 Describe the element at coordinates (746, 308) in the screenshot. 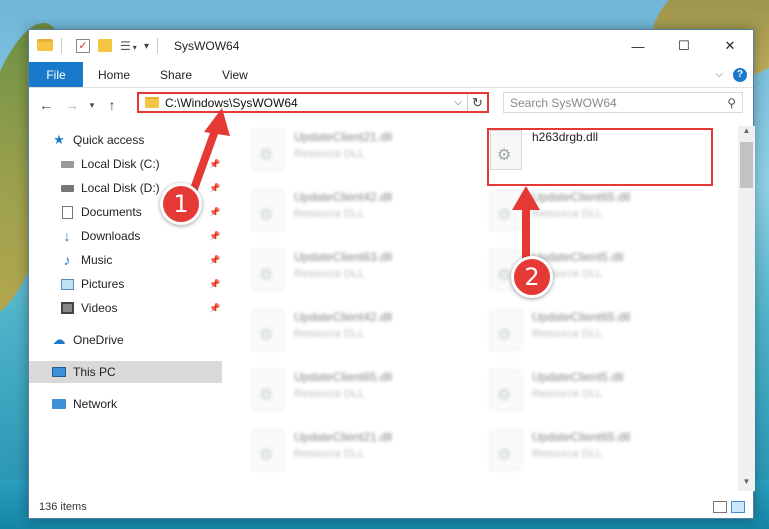

I see `vertical-scrollbar: ▲ ▼` at that location.